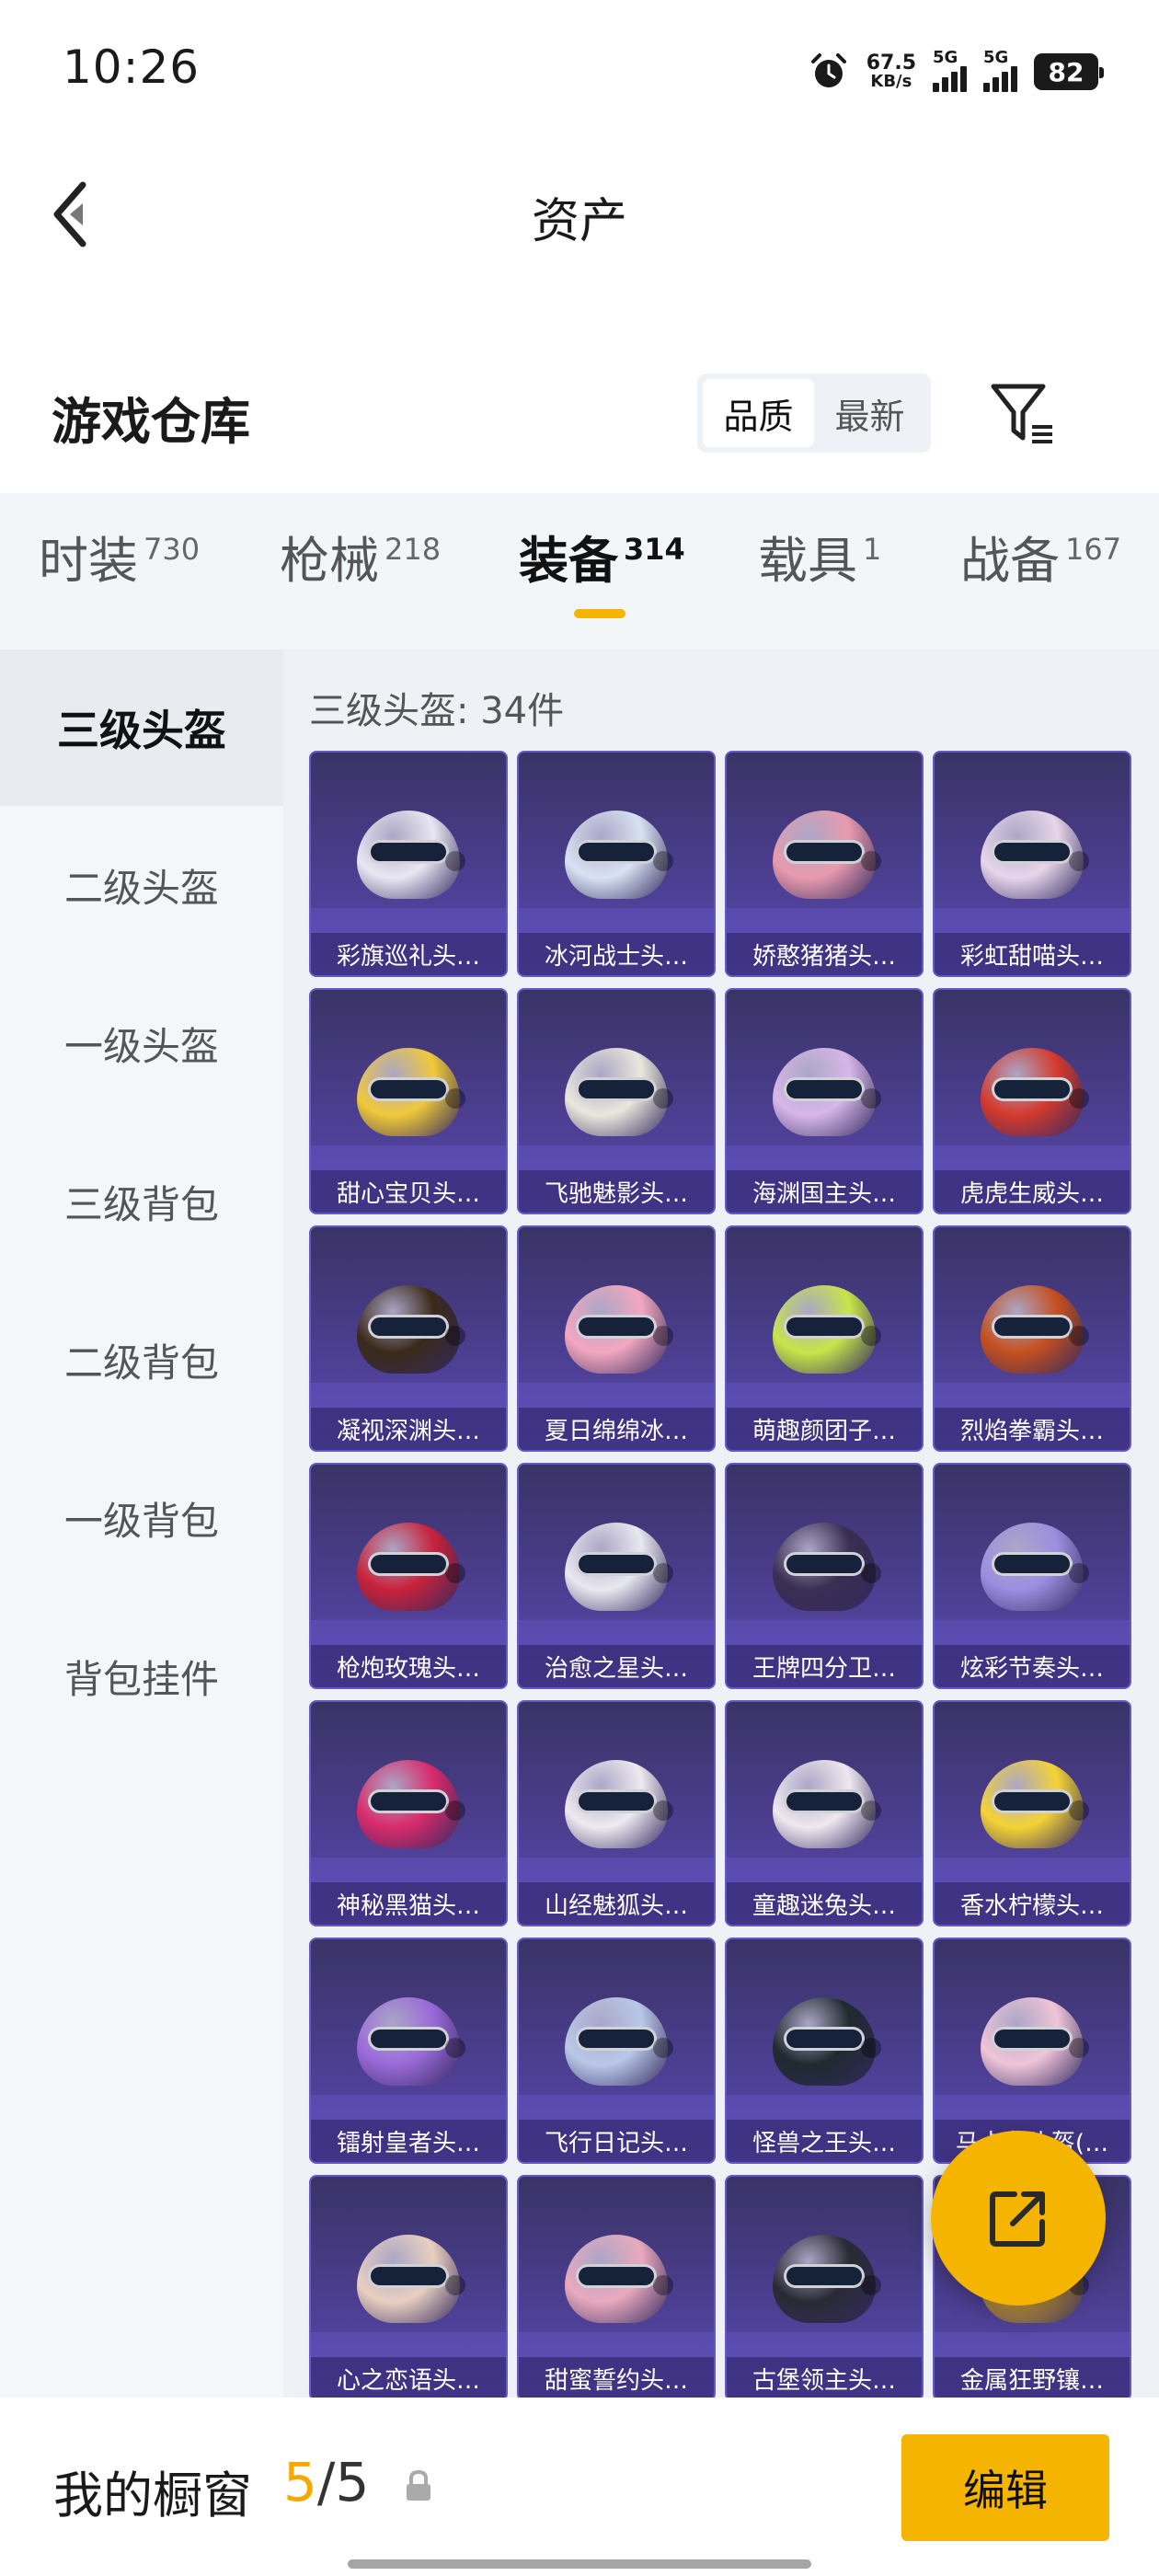  What do you see at coordinates (1005, 2487) in the screenshot?
I see `edit-button: 编辑` at bounding box center [1005, 2487].